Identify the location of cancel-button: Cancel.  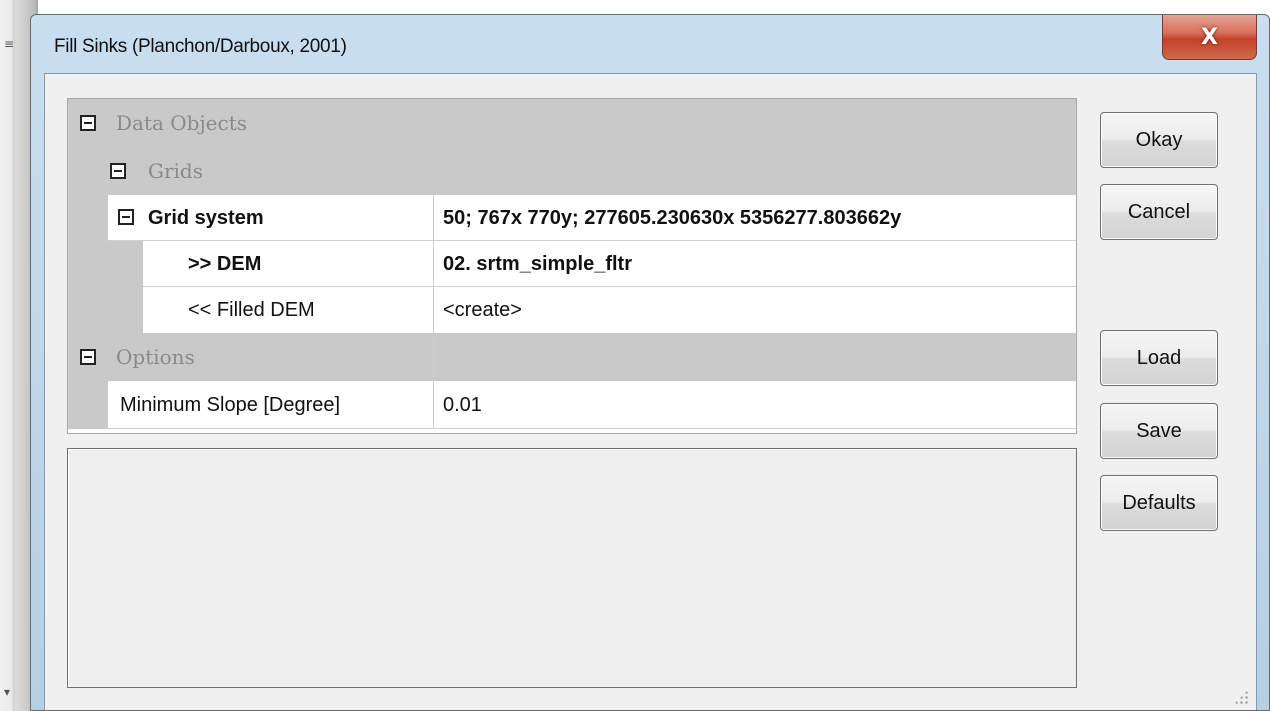
(1159, 212).